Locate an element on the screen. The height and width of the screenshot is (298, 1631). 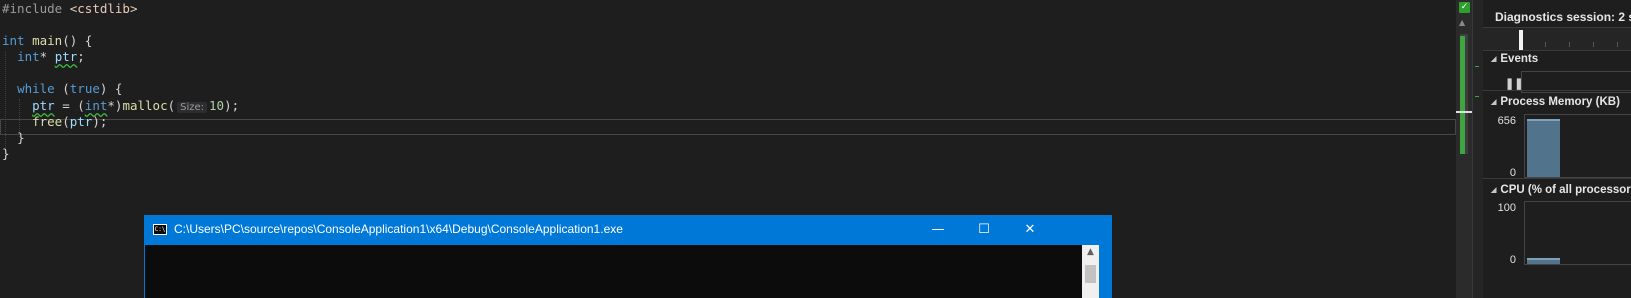
session-timeline is located at coordinates (1557, 39).